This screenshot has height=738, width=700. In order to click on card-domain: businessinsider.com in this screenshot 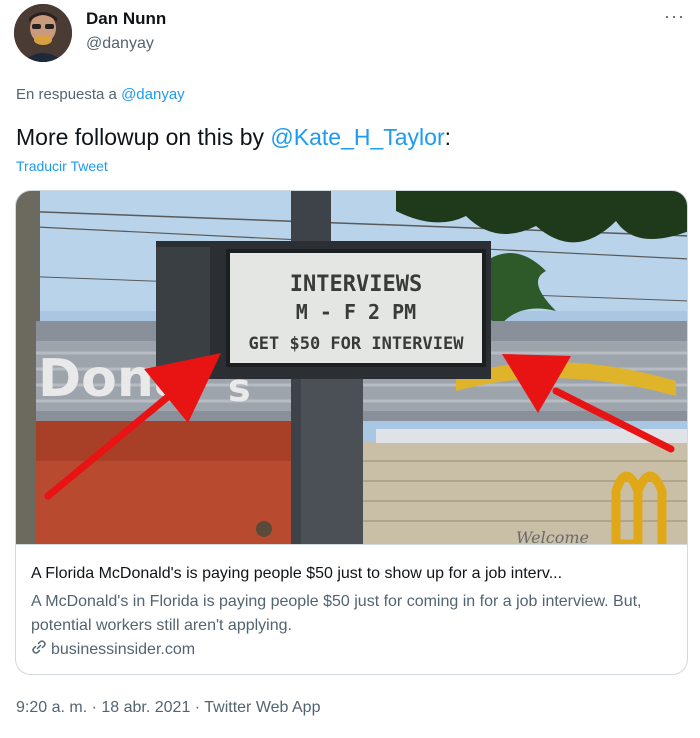, I will do `click(113, 649)`.